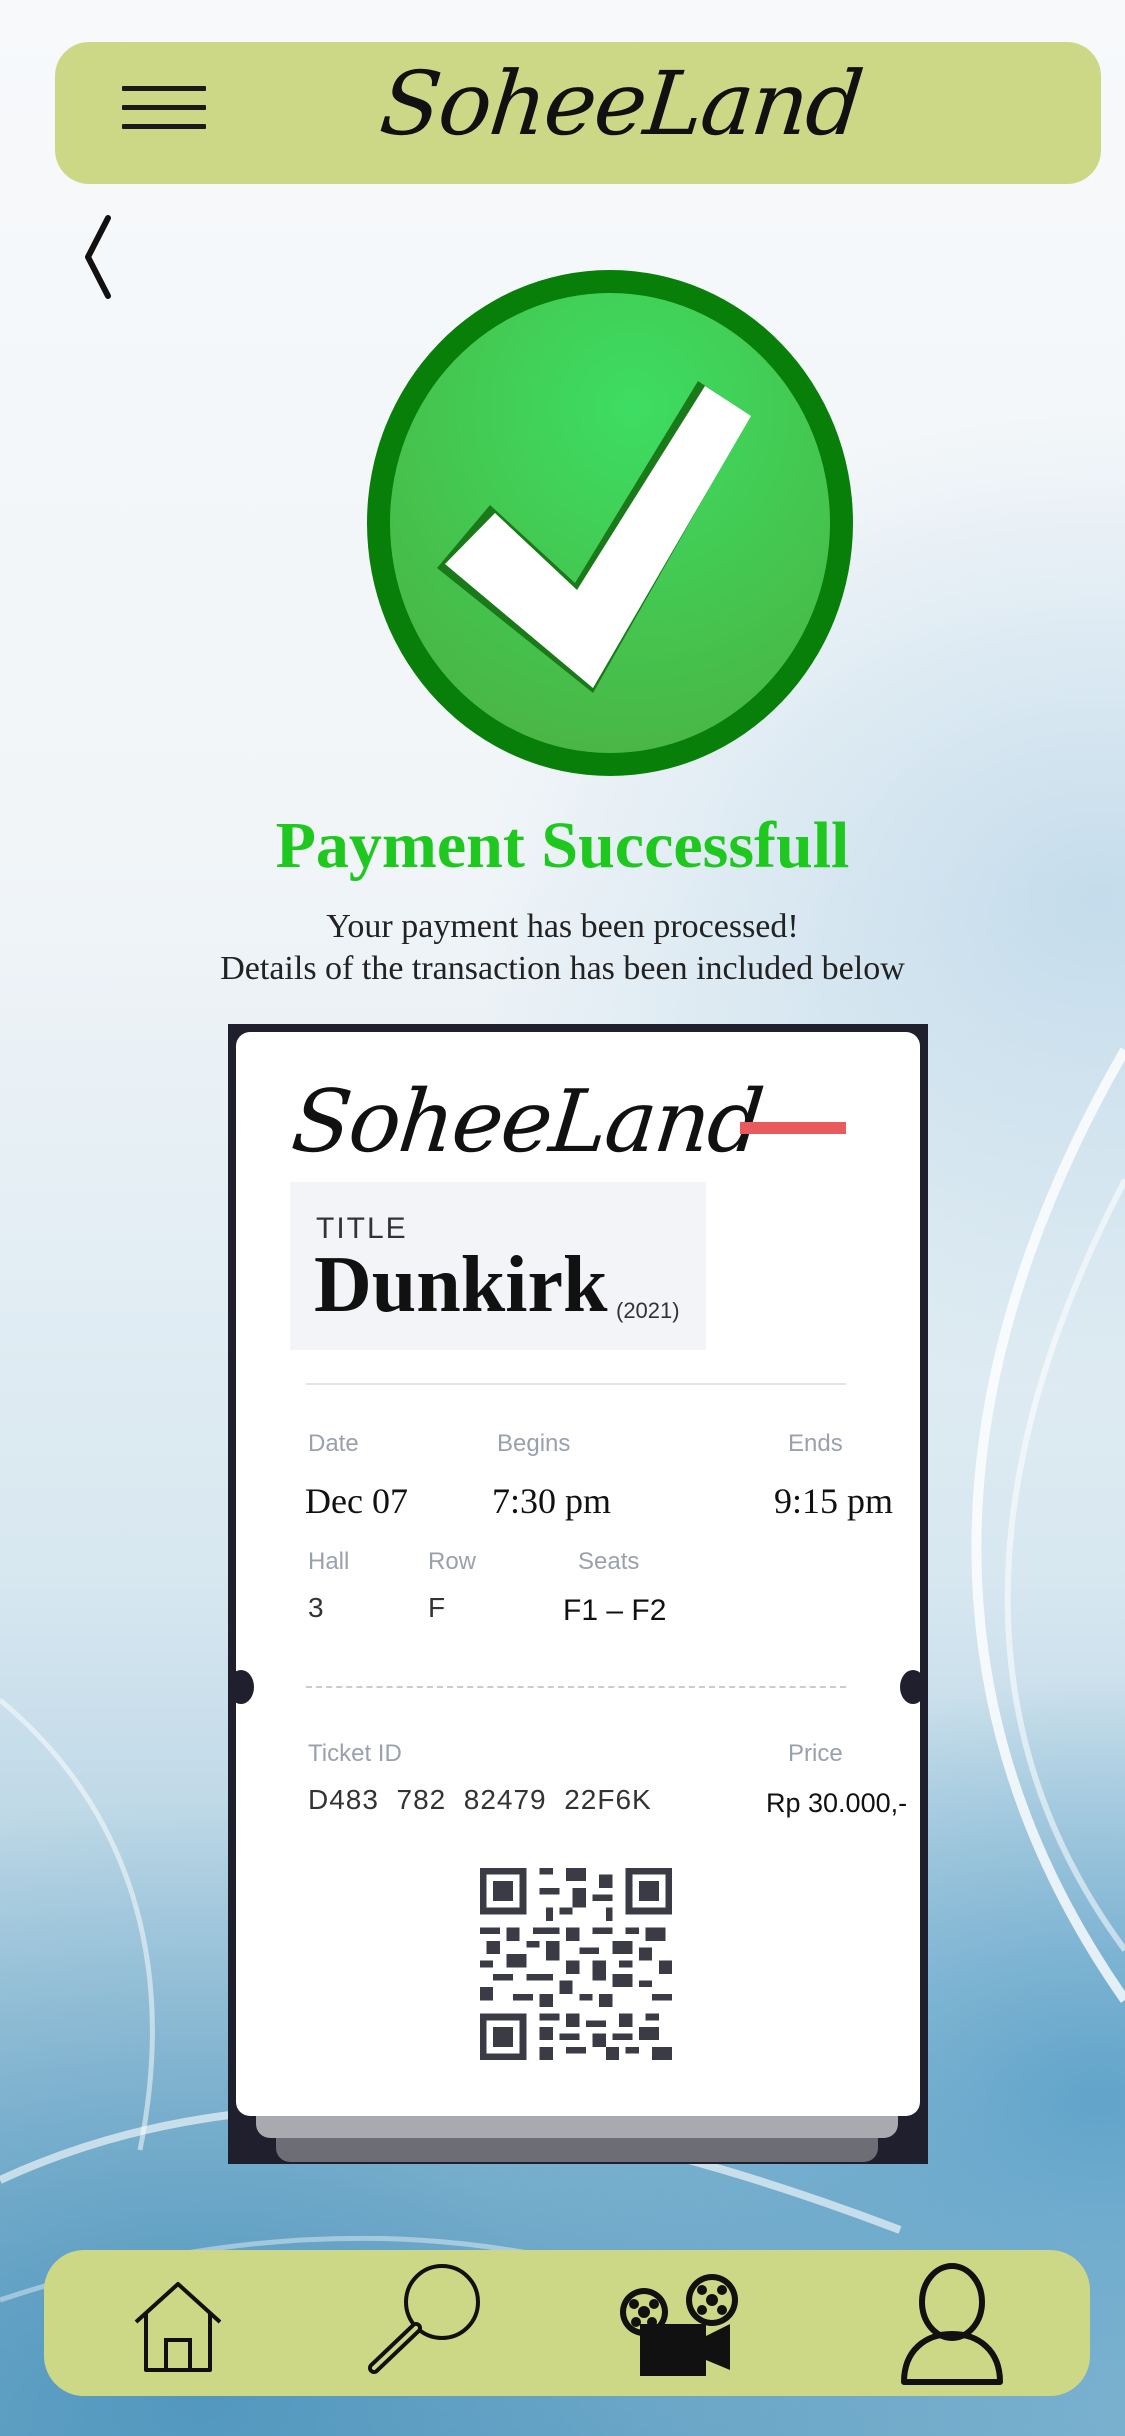 The image size is (1125, 2436). I want to click on begins-value: 7:30 pm, so click(552, 1501).